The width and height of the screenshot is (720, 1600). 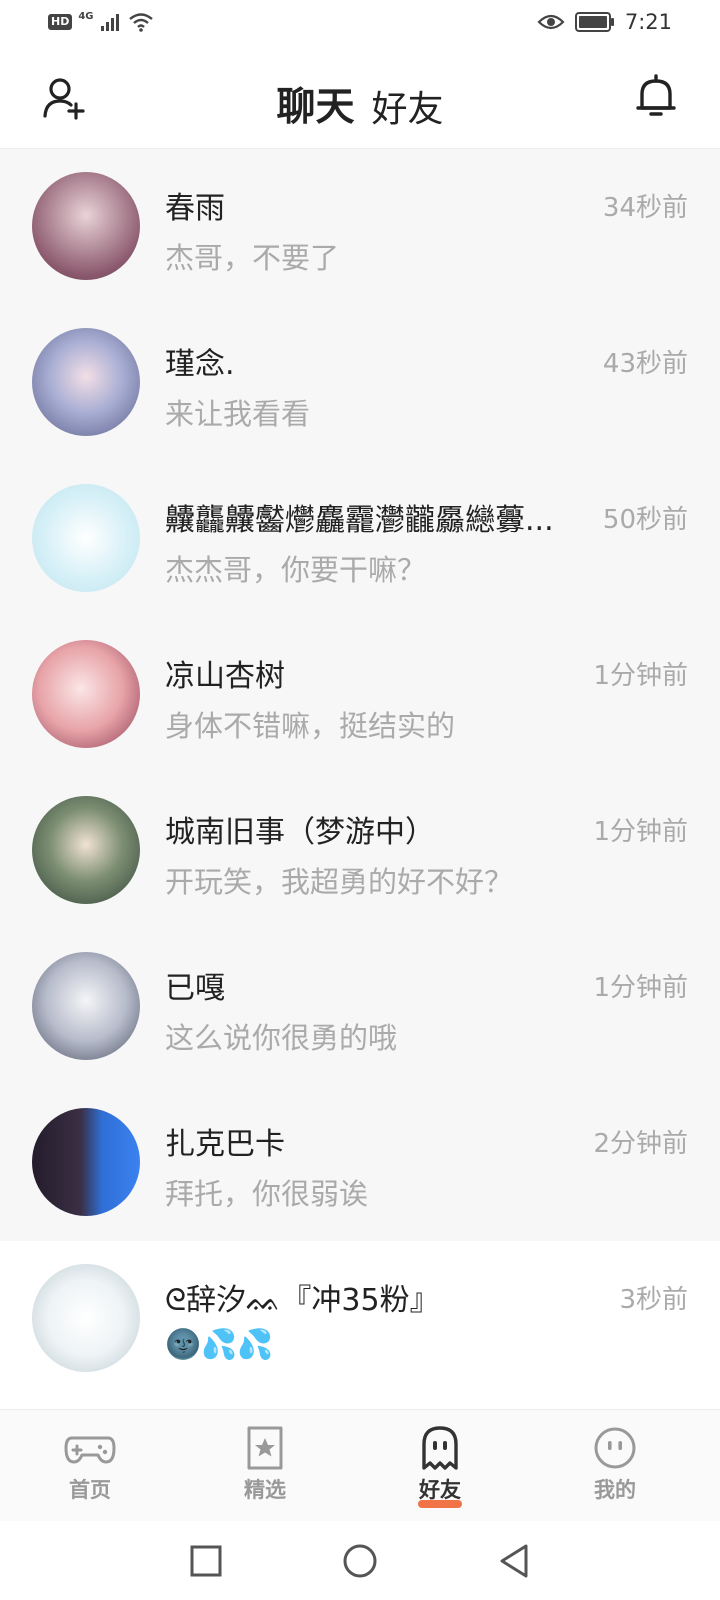 What do you see at coordinates (296, 570) in the screenshot?
I see `chat-message: 杰杰哥，你要干嘛？` at bounding box center [296, 570].